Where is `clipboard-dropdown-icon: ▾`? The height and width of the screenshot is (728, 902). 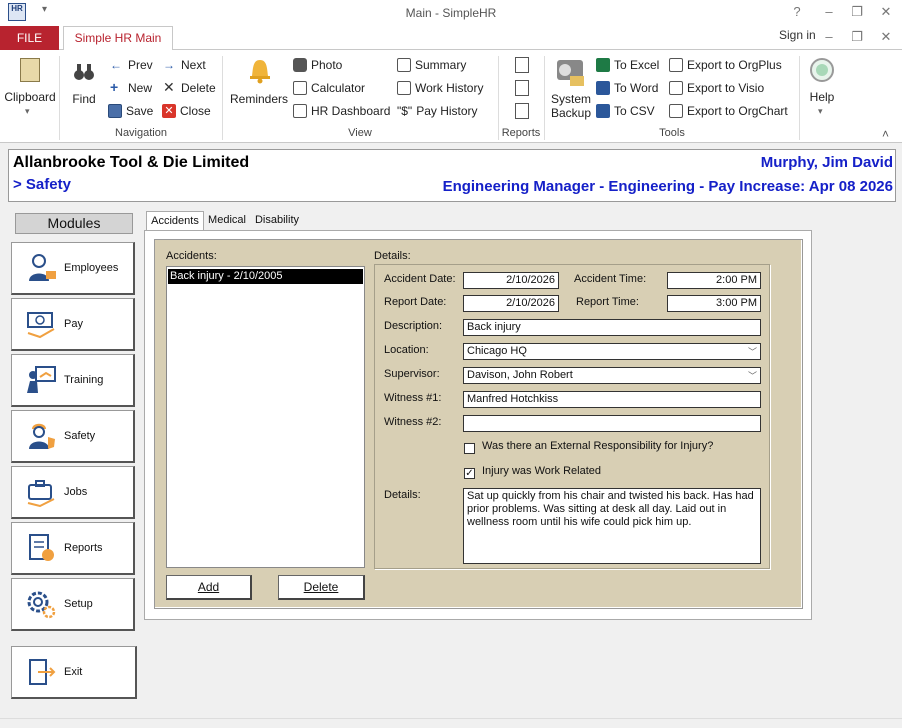 clipboard-dropdown-icon: ▾ is located at coordinates (27, 111).